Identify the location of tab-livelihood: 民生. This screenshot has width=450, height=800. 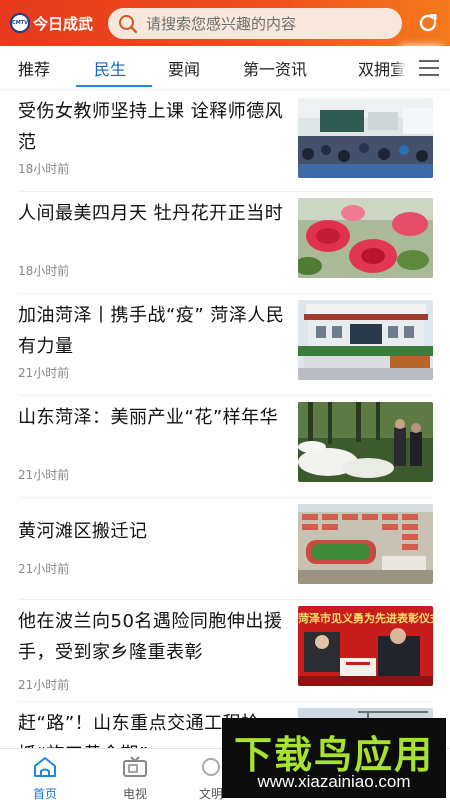
(110, 68).